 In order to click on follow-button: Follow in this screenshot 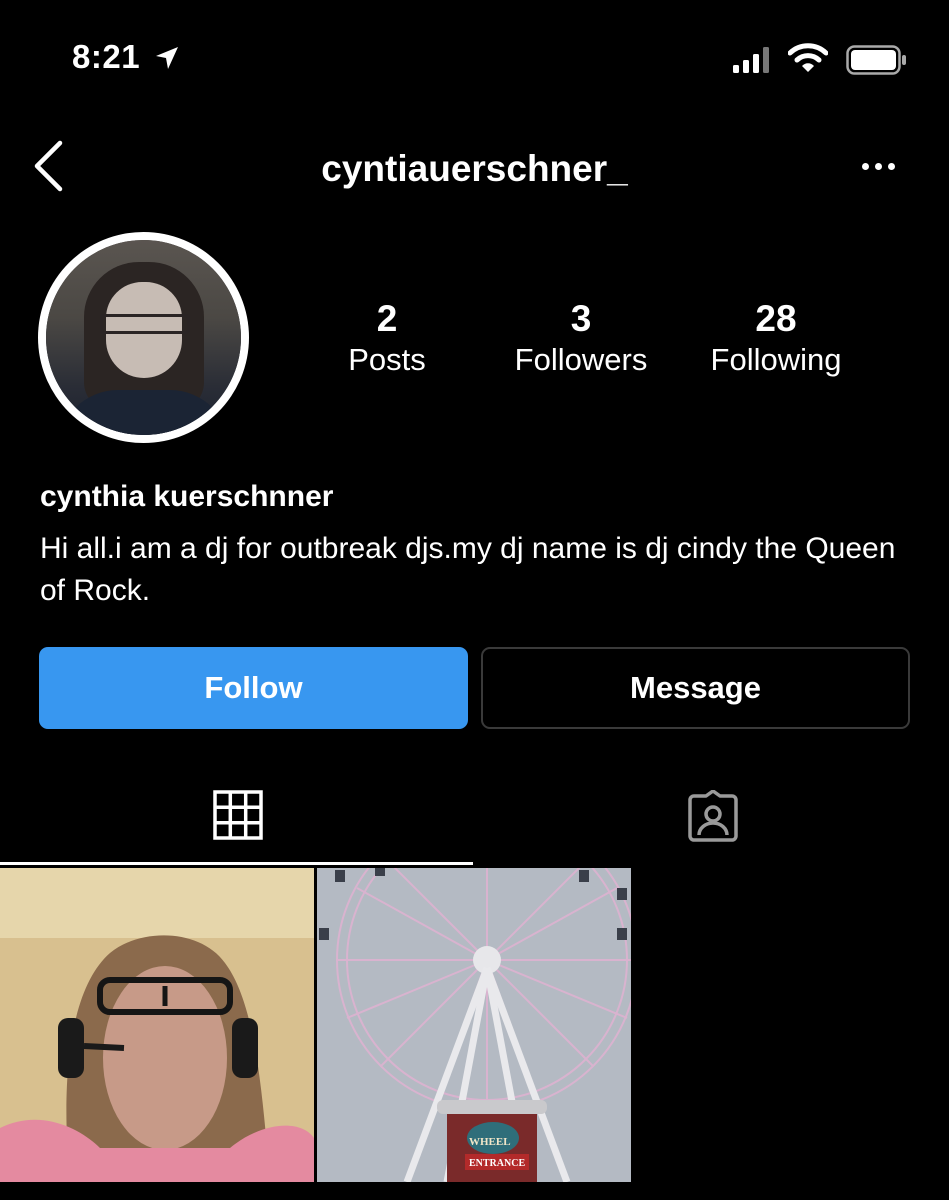, I will do `click(253, 688)`.